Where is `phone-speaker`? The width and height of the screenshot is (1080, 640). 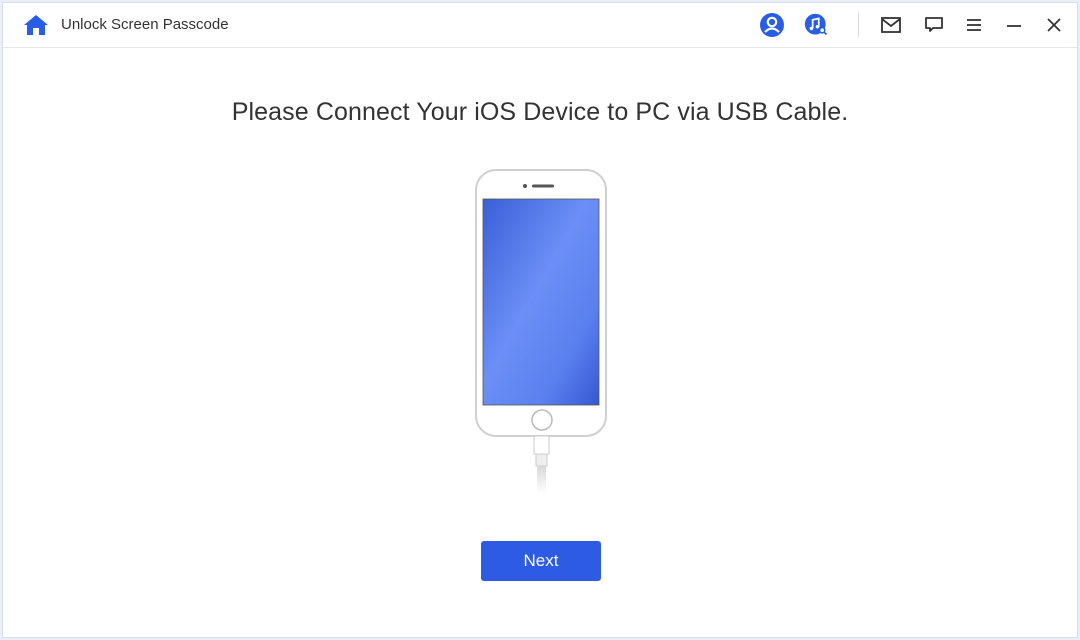 phone-speaker is located at coordinates (543, 186).